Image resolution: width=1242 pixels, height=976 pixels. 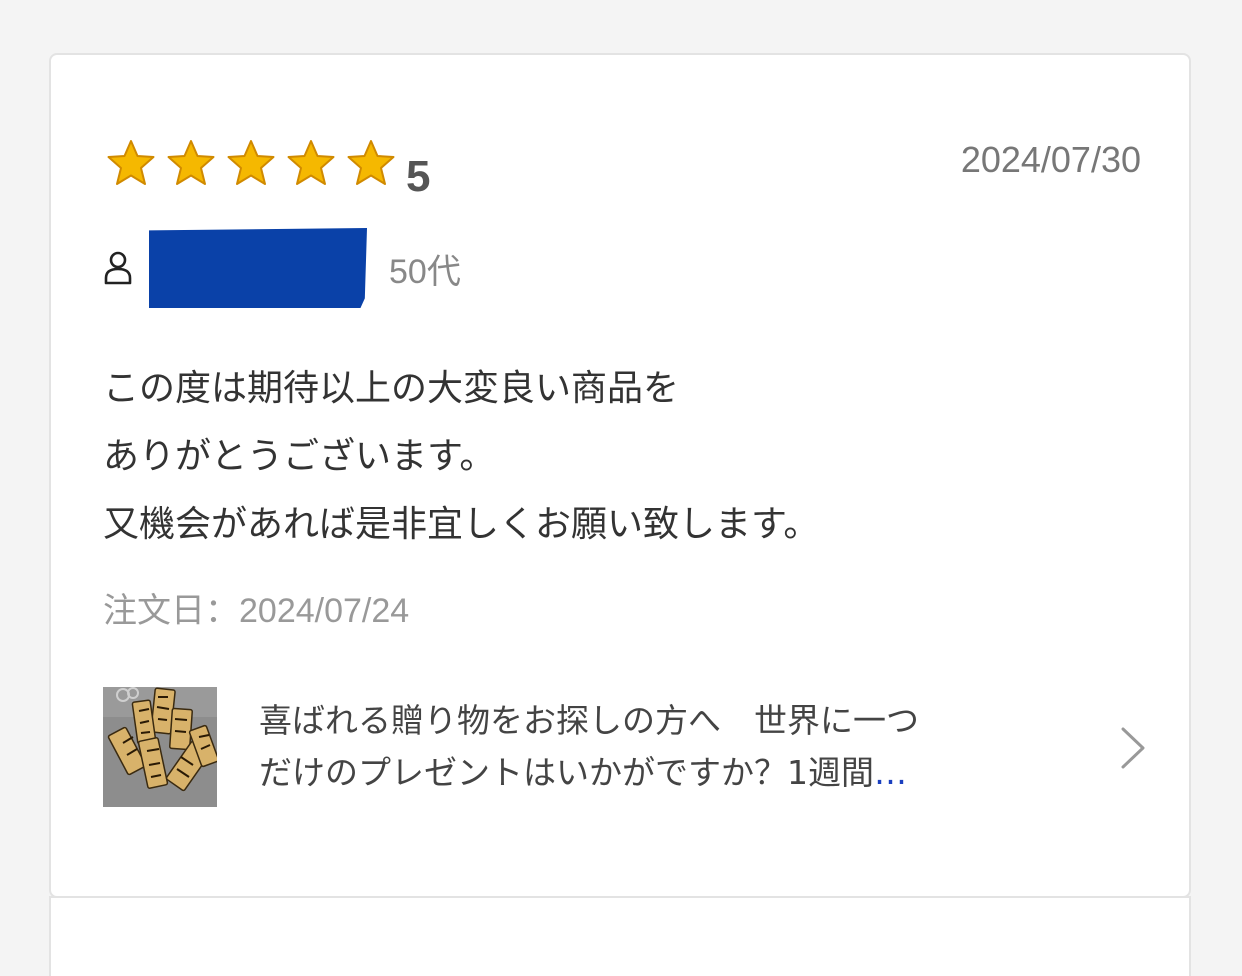 I want to click on review-body-line: この度は期待以上の大変良い商品を, so click(x=391, y=388).